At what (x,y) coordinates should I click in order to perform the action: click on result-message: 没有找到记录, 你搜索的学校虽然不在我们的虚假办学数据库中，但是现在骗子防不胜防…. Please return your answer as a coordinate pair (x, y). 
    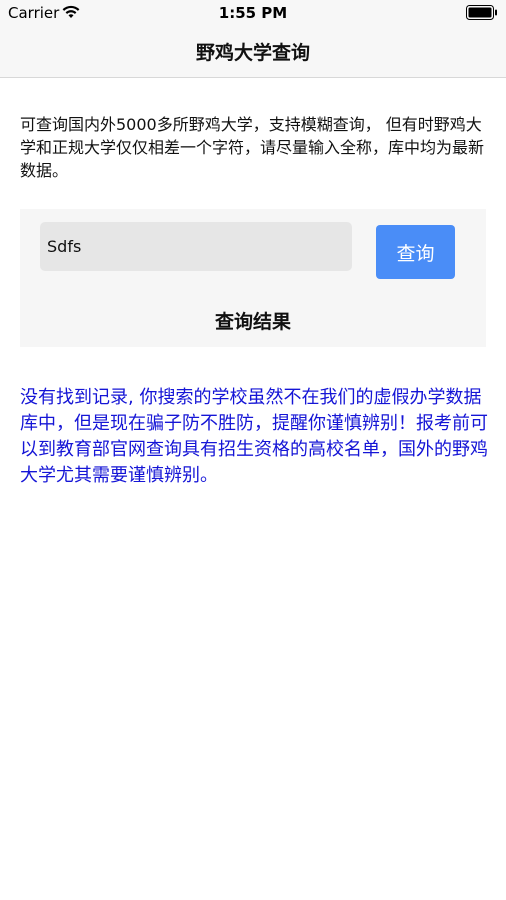
    Looking at the image, I should click on (254, 436).